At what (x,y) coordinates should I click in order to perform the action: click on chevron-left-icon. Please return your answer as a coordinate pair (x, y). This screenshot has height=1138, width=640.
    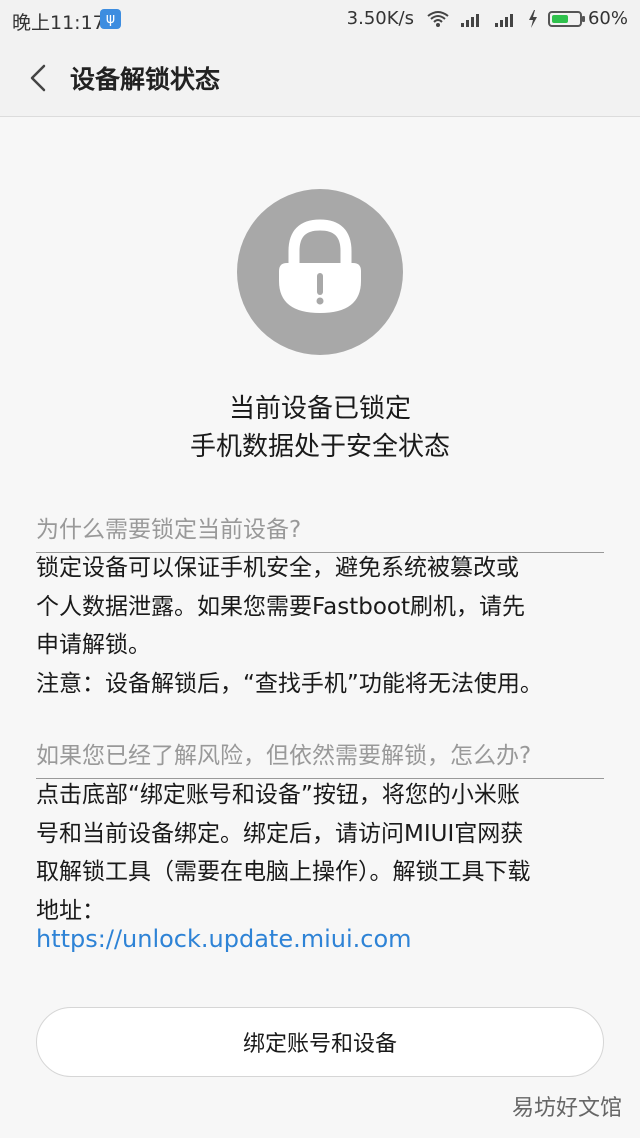
    Looking at the image, I should click on (38, 78).